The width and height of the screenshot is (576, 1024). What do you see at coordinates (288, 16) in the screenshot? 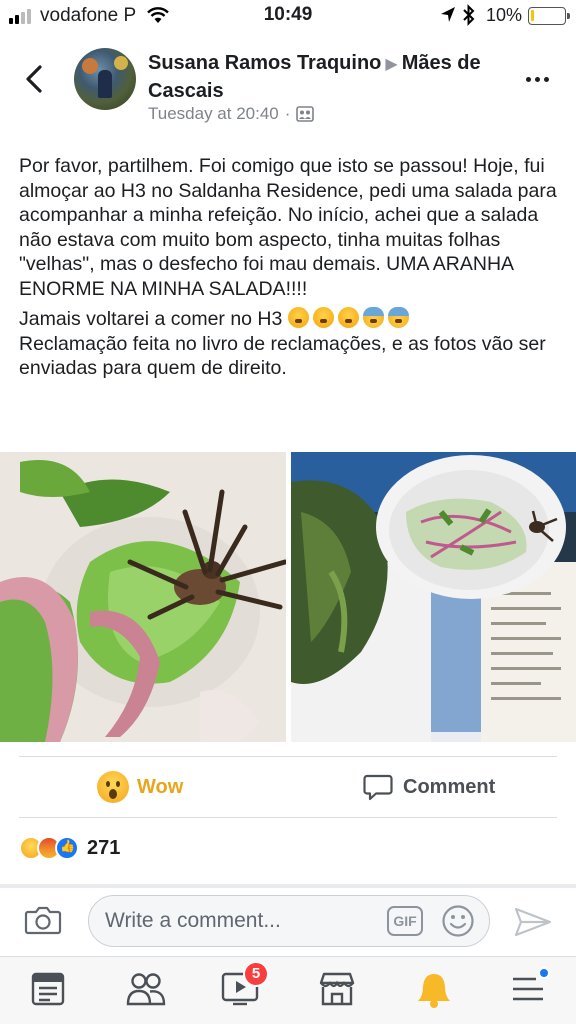
I see `status-bar: vodafone P 10:49 10%` at bounding box center [288, 16].